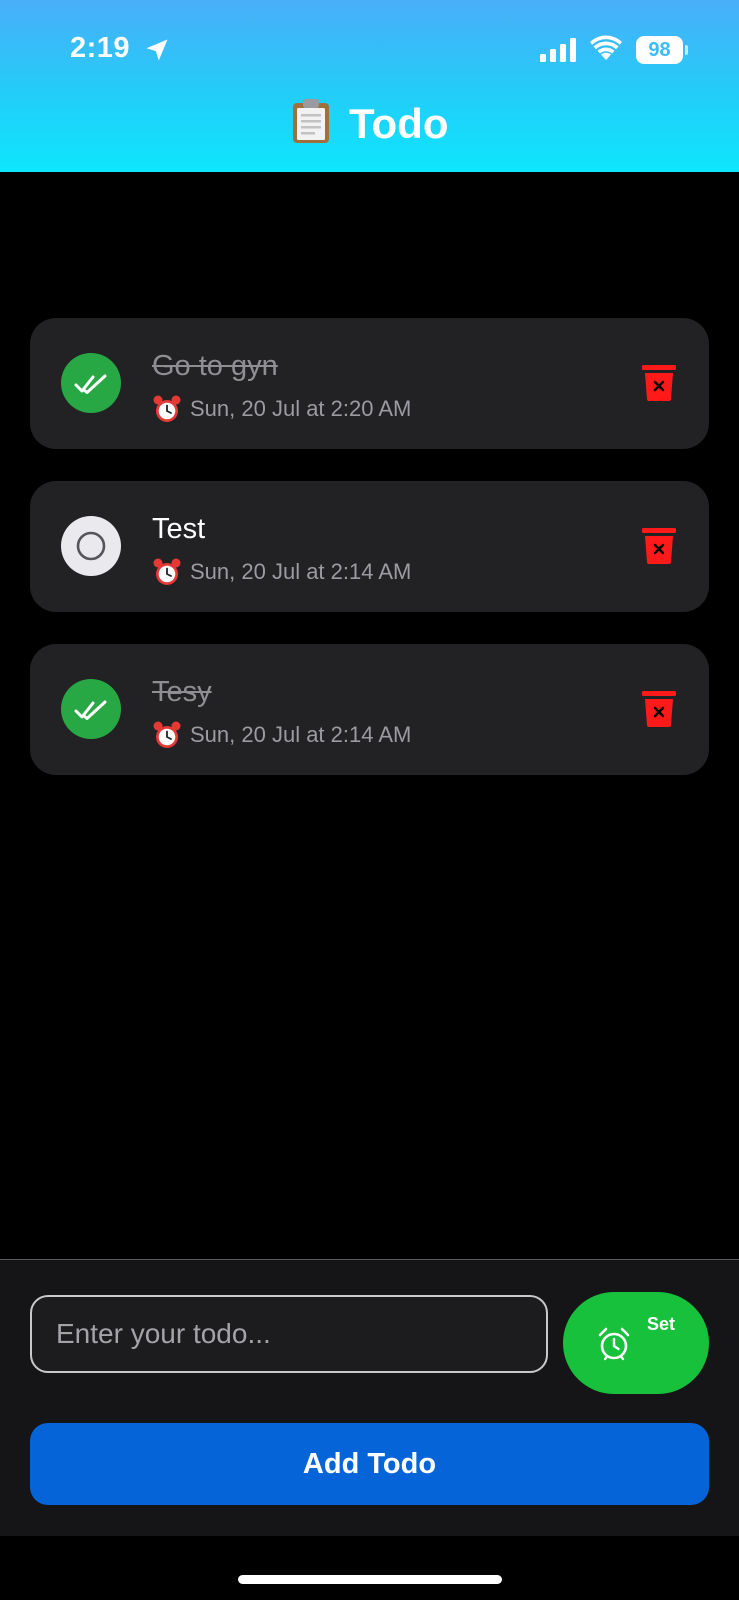 The width and height of the screenshot is (739, 1600). I want to click on clipboard-icon, so click(310, 121).